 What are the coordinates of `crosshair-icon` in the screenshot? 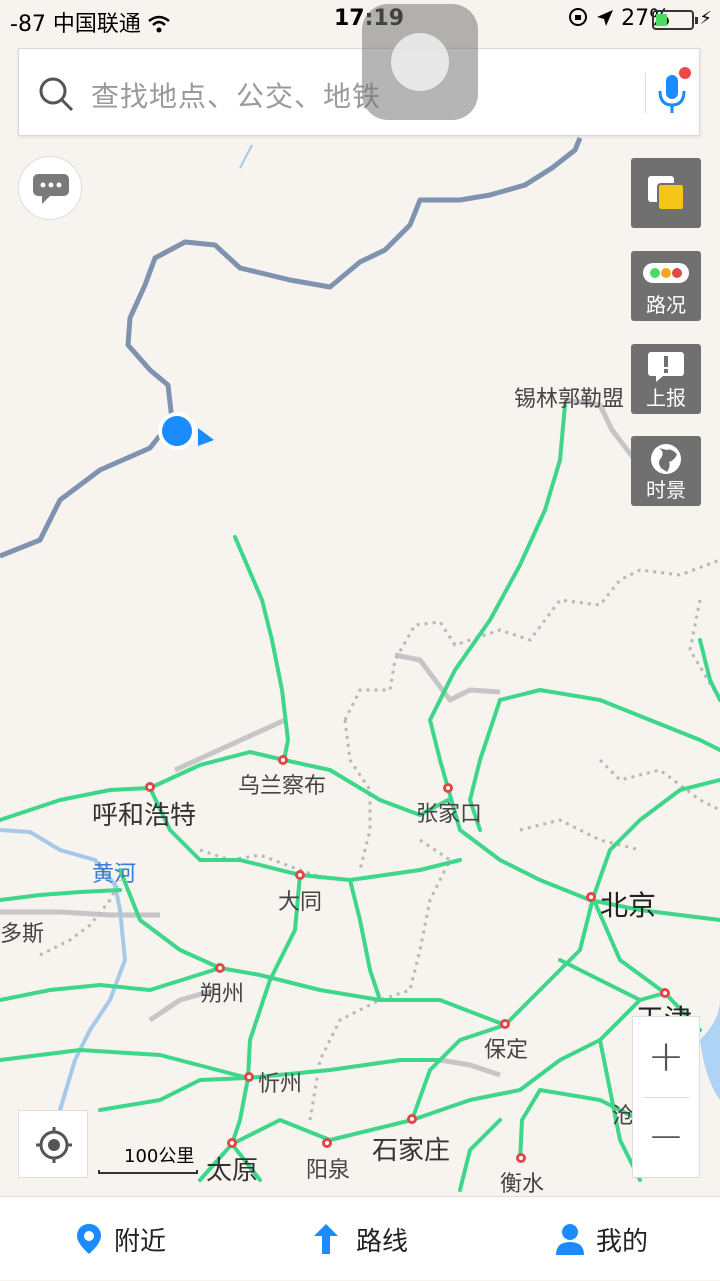 It's located at (54, 1145).